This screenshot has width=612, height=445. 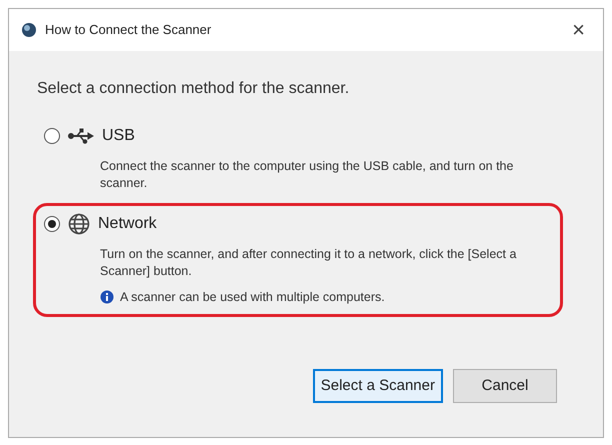 What do you see at coordinates (79, 223) in the screenshot?
I see `globe-icon` at bounding box center [79, 223].